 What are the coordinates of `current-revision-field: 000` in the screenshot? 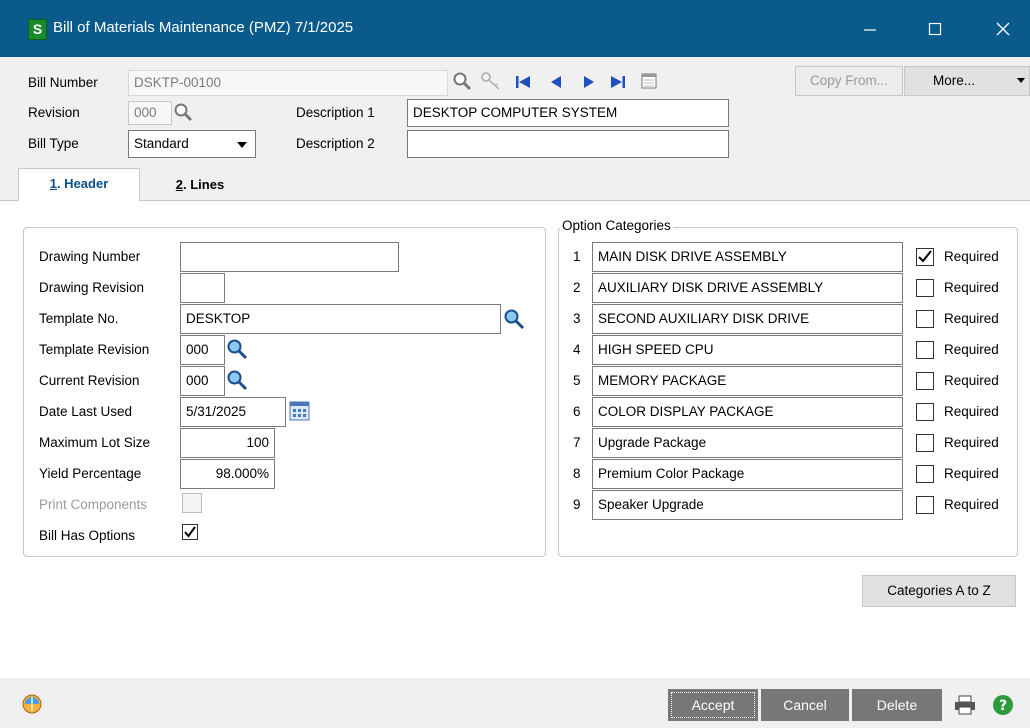 It's located at (202, 381).